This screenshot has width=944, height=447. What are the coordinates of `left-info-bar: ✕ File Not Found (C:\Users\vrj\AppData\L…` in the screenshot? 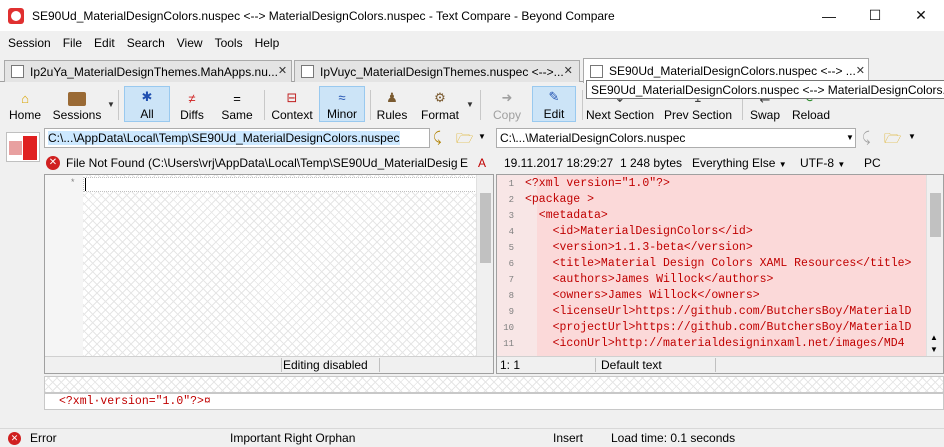 It's located at (269, 163).